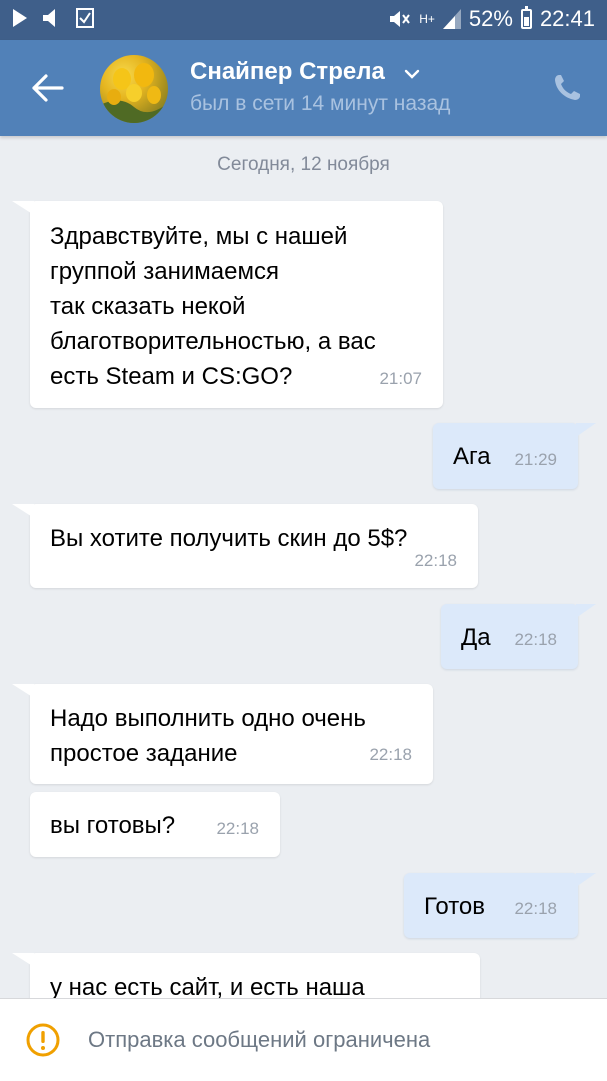 The height and width of the screenshot is (1081, 607). Describe the element at coordinates (567, 88) in the screenshot. I see `phone-icon` at that location.